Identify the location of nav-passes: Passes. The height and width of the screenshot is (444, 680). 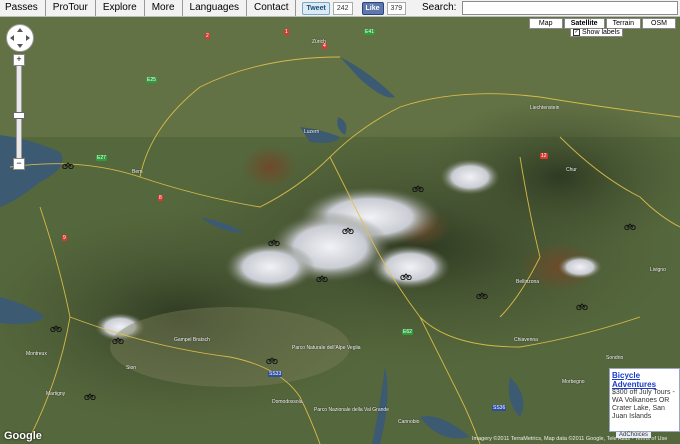
(23, 8).